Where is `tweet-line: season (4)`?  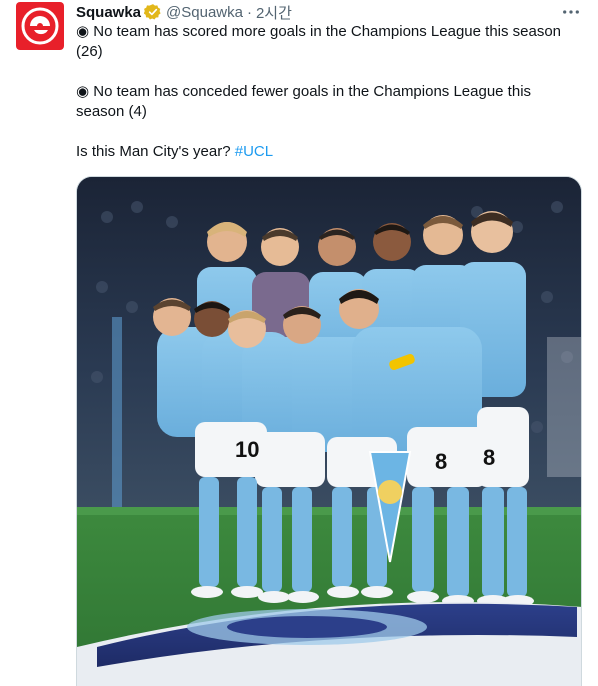 tweet-line: season (4) is located at coordinates (111, 111).